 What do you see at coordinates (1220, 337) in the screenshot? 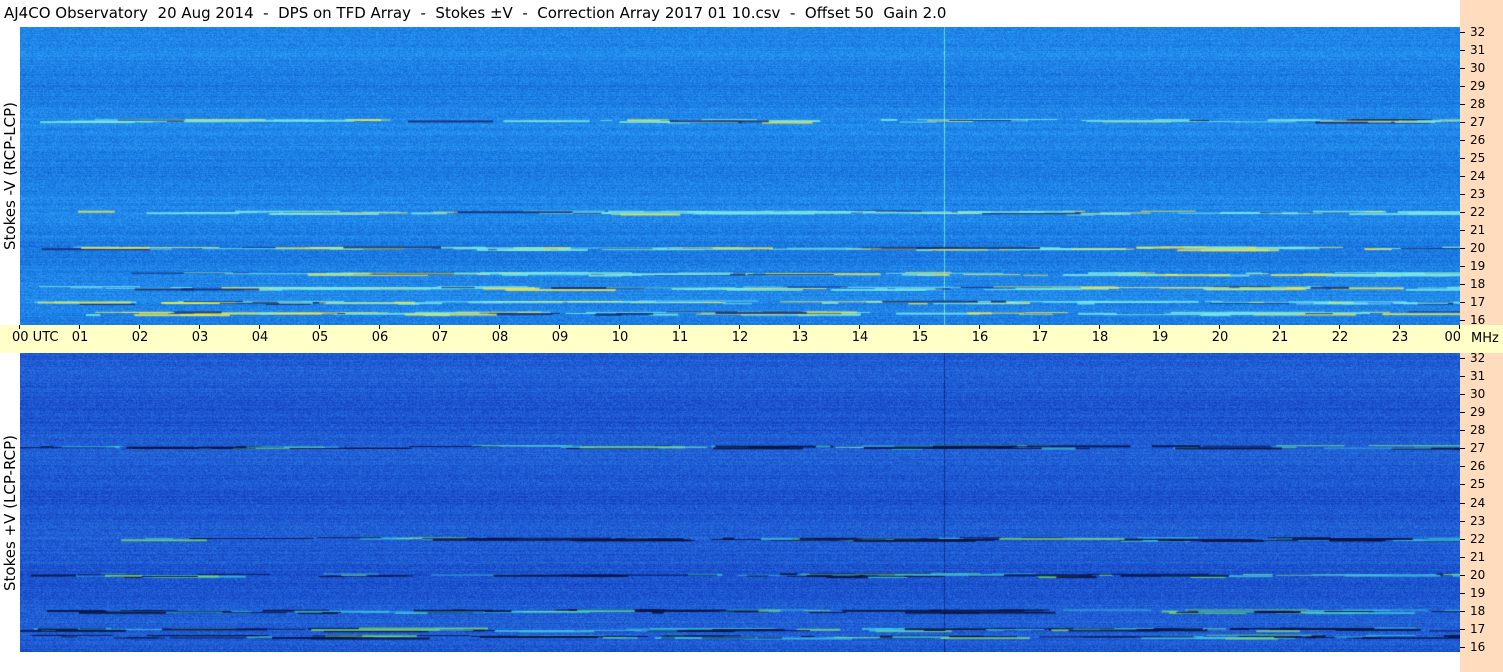
I see `time-tick-label: 20` at bounding box center [1220, 337].